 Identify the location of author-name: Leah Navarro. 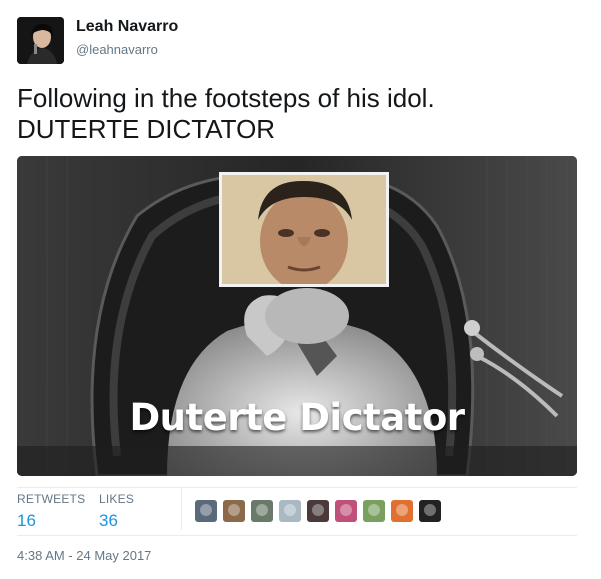
(127, 27).